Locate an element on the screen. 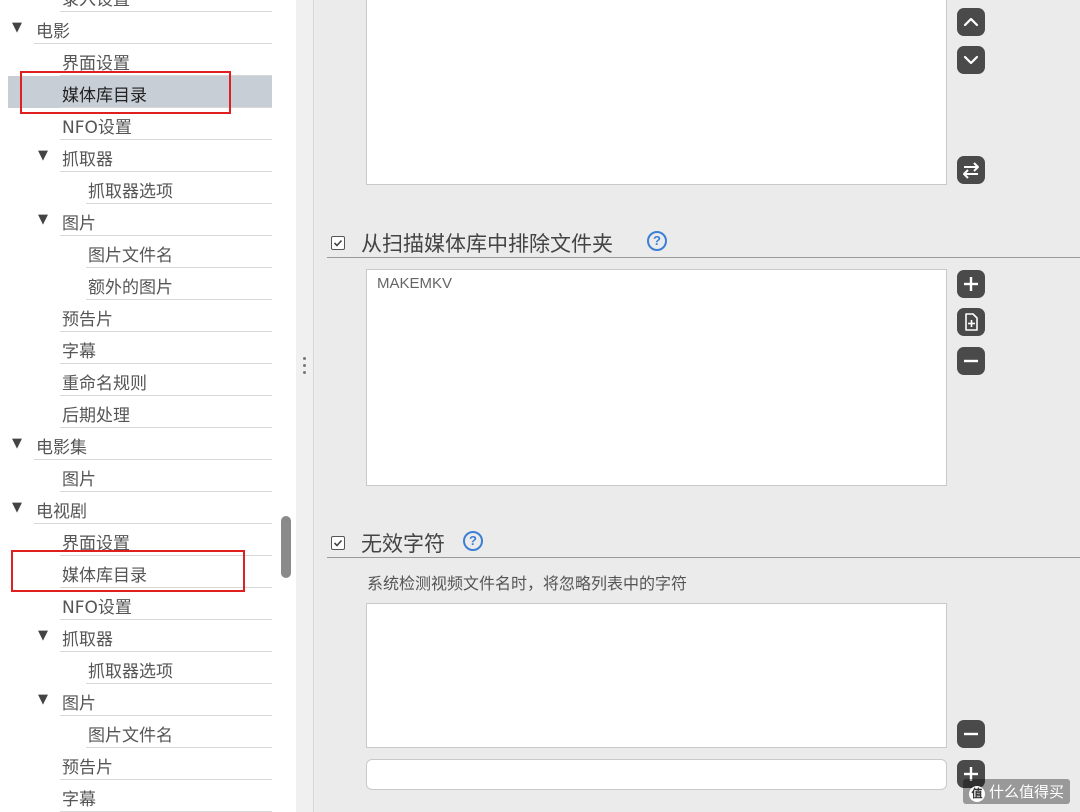 The height and width of the screenshot is (812, 1080). invalid-chars-header: 无效字符 ? is located at coordinates (703, 543).